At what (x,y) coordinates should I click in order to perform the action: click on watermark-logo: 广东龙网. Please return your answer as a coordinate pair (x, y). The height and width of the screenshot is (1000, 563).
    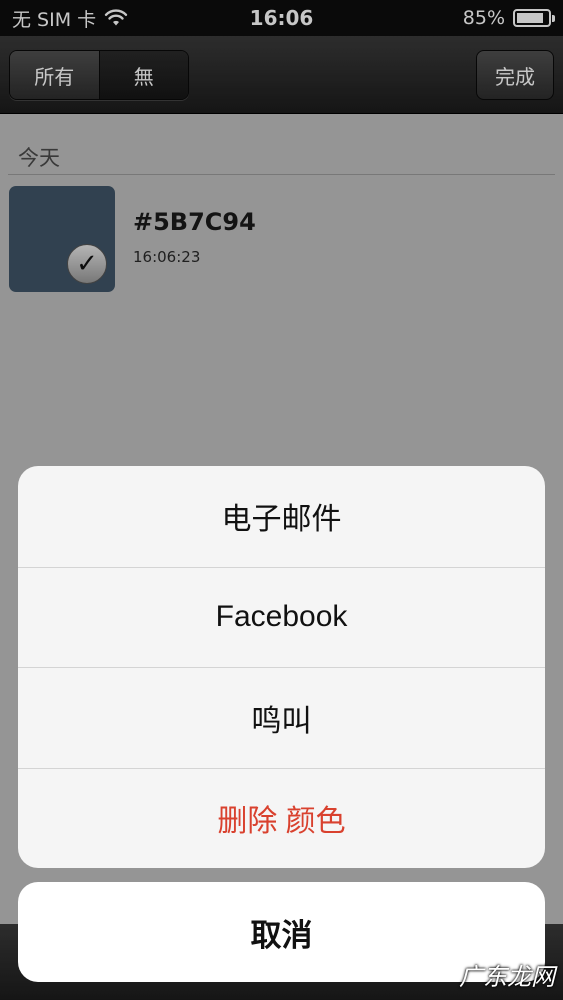
    Looking at the image, I should click on (507, 977).